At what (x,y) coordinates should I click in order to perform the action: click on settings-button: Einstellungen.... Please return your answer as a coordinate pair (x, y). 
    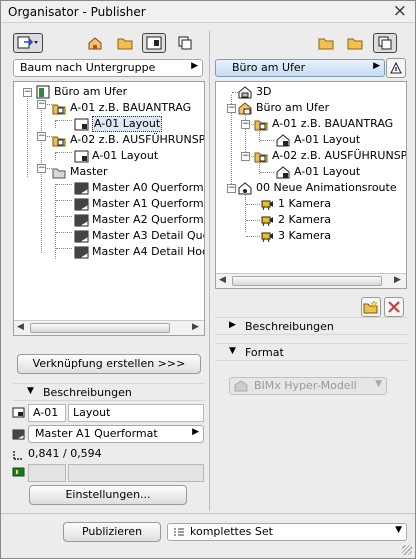
    Looking at the image, I should click on (108, 495).